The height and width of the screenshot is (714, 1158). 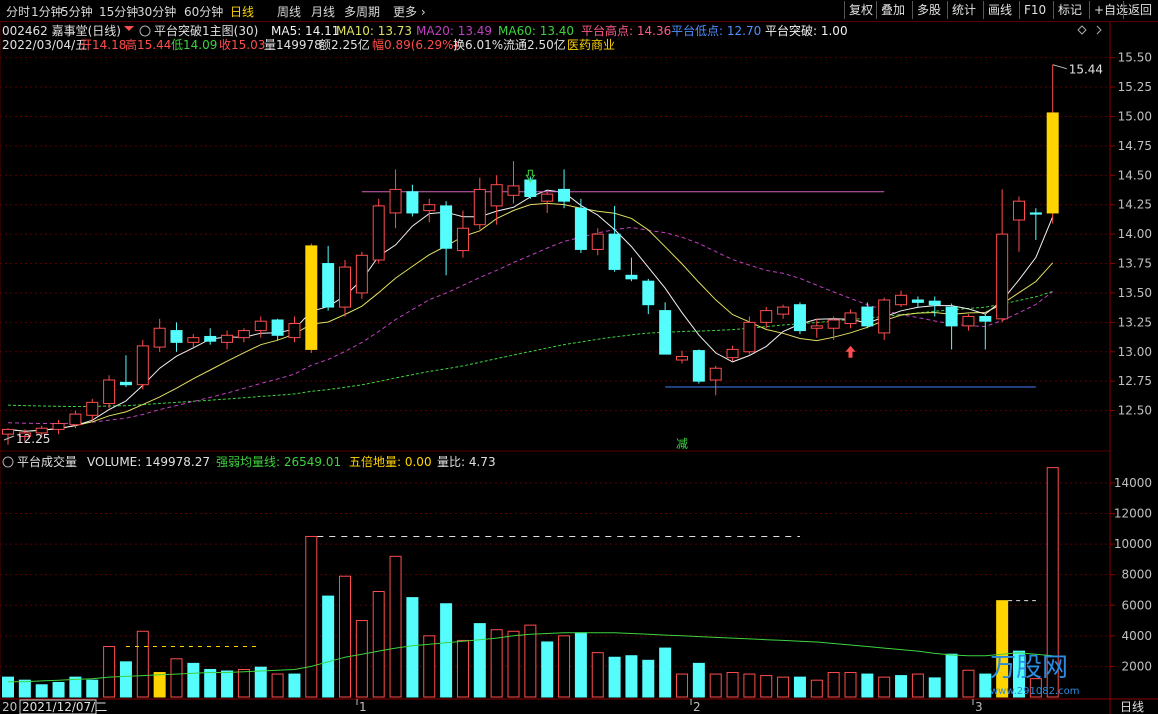 What do you see at coordinates (1069, 10) in the screenshot?
I see `toolbar-button-6: 标记` at bounding box center [1069, 10].